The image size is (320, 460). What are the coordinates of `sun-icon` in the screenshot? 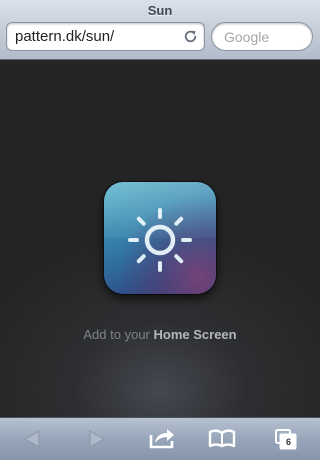 It's located at (160, 240).